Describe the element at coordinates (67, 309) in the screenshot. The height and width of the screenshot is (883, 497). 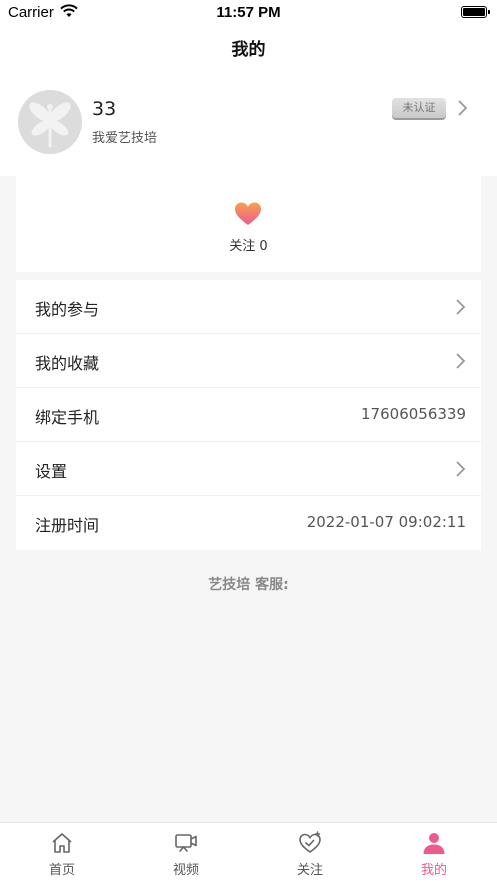
I see `menu-item-label: 我的参与` at that location.